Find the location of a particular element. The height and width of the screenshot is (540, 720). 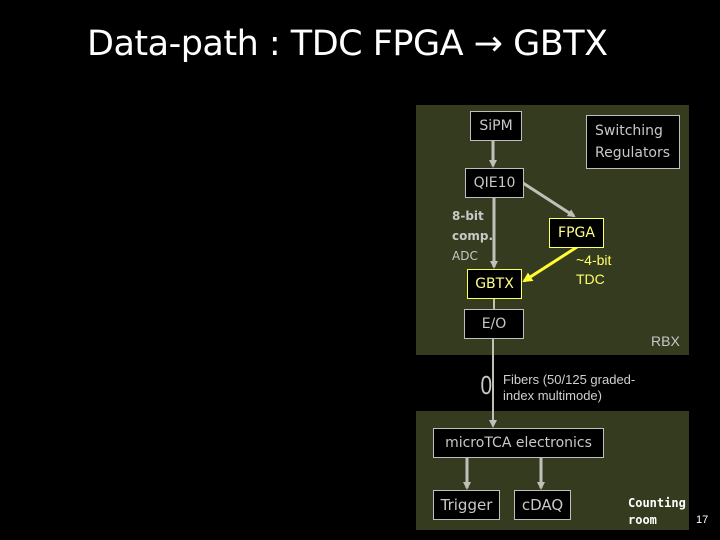

tdc-label: ~4-bit TDC is located at coordinates (593, 270).